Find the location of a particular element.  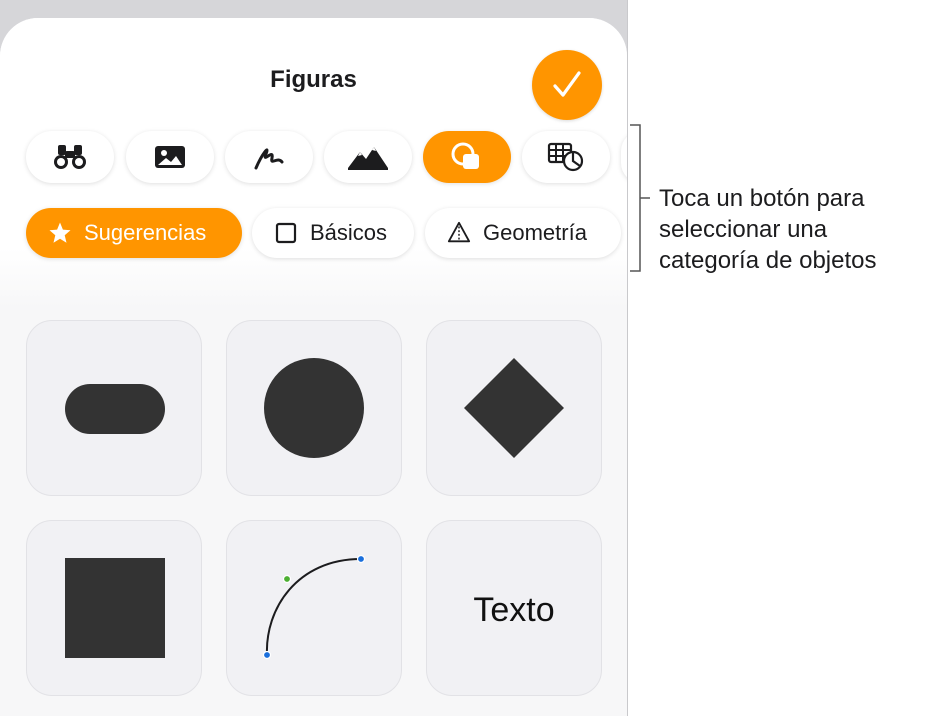

text-shape-label: Texto is located at coordinates (514, 610).